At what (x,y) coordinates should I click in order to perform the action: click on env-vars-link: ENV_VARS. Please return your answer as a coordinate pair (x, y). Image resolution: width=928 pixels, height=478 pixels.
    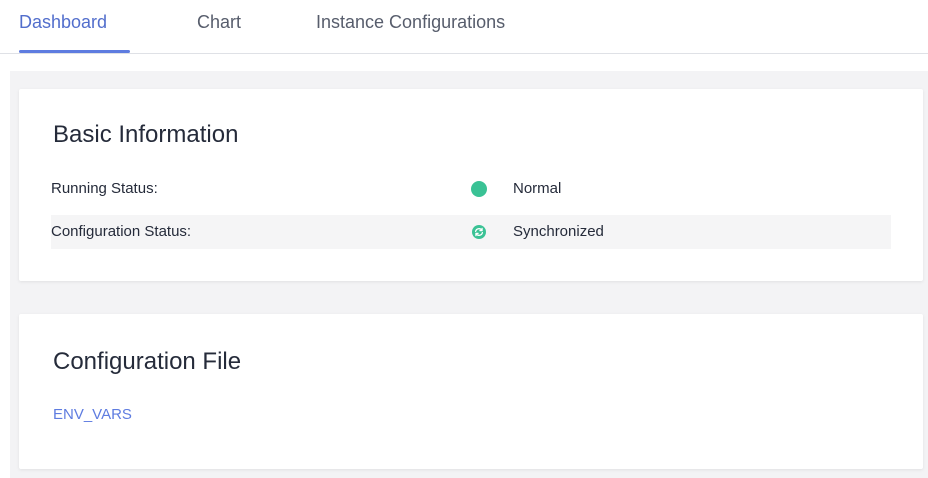
    Looking at the image, I should click on (92, 415).